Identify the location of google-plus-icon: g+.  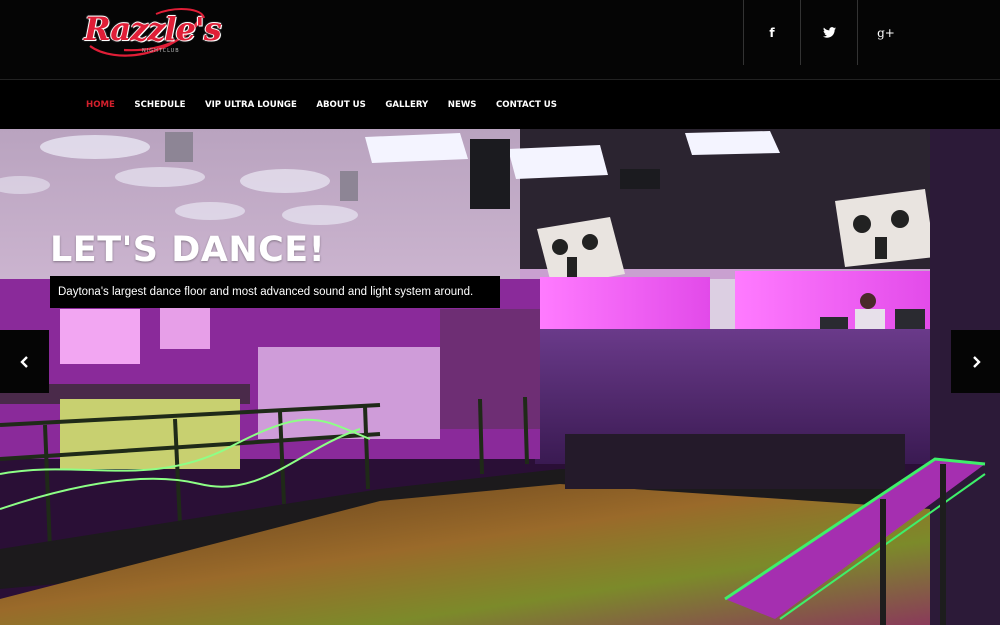
(886, 32).